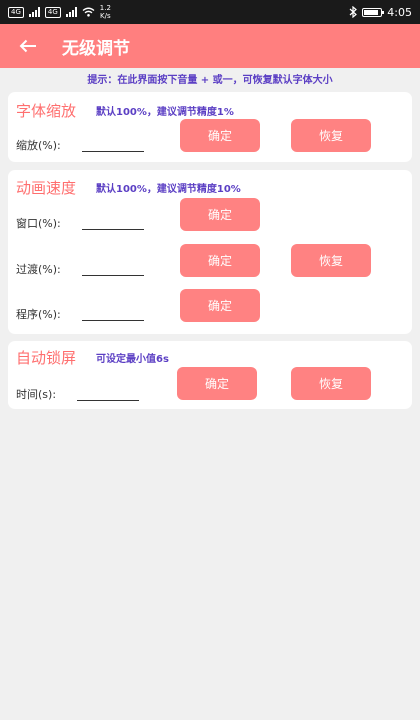 Image resolution: width=420 pixels, height=720 pixels. Describe the element at coordinates (165, 112) in the screenshot. I see `font-scale-note: 默认100%，建议调节精度1%` at that location.